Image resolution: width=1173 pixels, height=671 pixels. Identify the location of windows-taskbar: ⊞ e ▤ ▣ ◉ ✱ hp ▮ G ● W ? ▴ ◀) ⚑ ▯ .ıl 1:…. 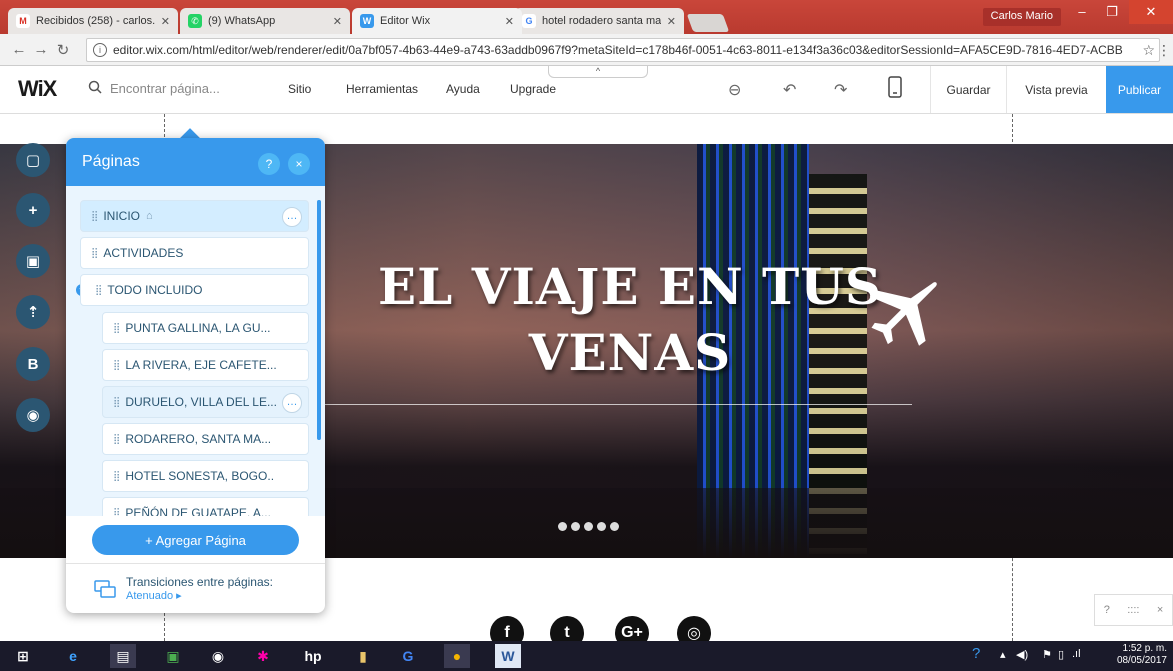
(586, 656).